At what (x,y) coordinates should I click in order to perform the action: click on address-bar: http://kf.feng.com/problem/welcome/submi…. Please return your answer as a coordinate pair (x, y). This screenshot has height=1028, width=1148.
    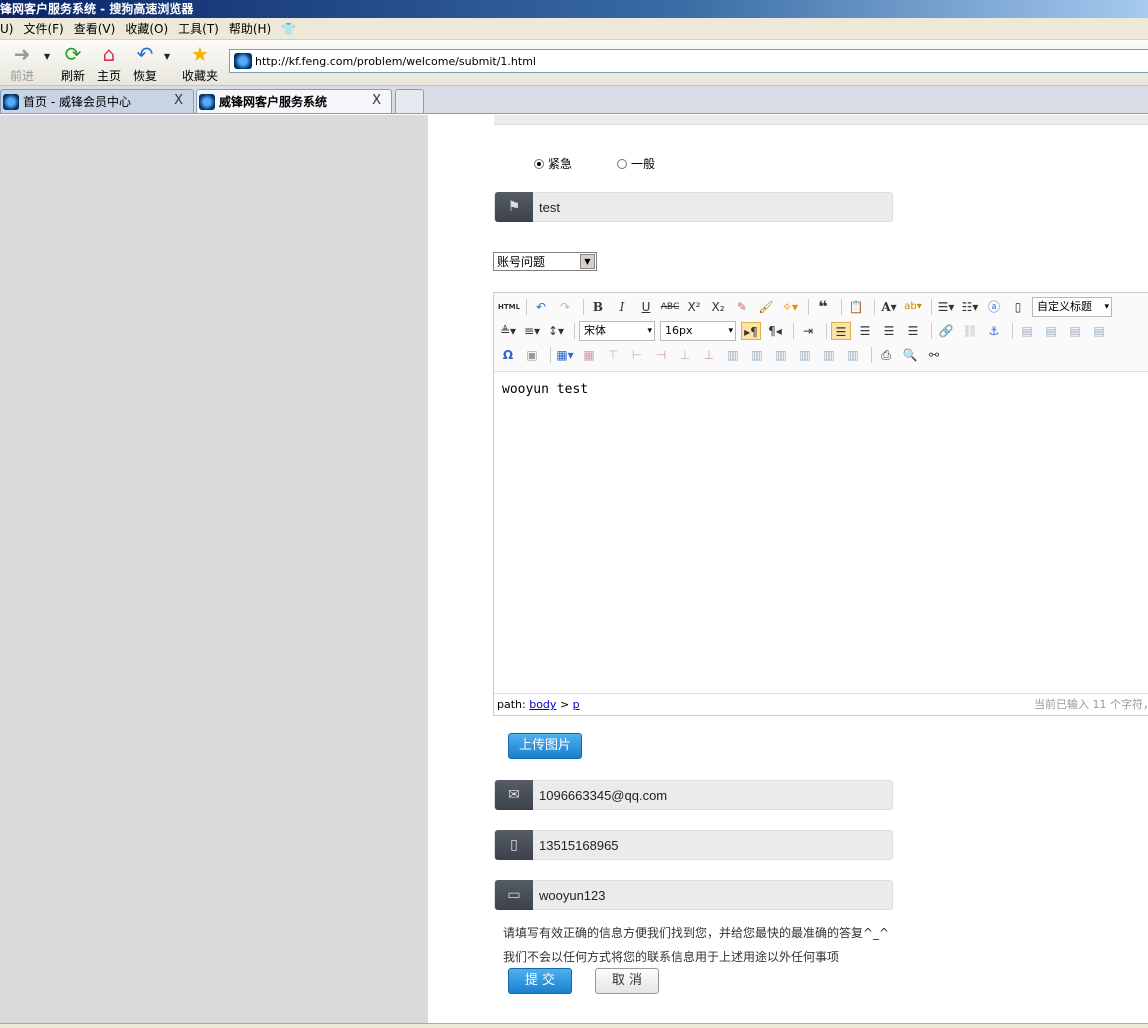
    Looking at the image, I should click on (688, 61).